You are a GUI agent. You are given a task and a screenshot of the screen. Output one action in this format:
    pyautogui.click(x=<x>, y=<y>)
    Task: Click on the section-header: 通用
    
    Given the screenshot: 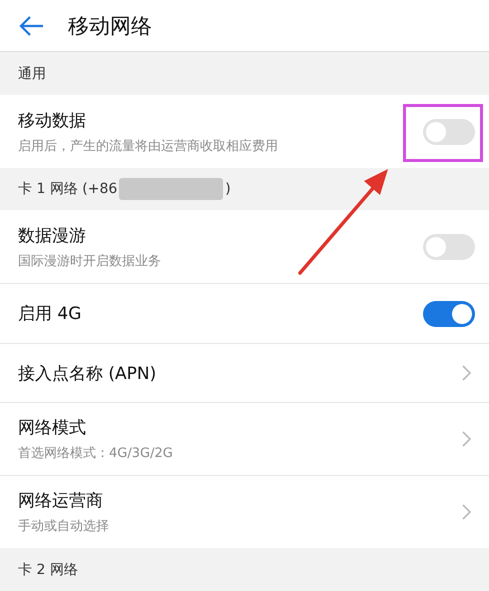 What is the action you would take?
    pyautogui.click(x=32, y=73)
    